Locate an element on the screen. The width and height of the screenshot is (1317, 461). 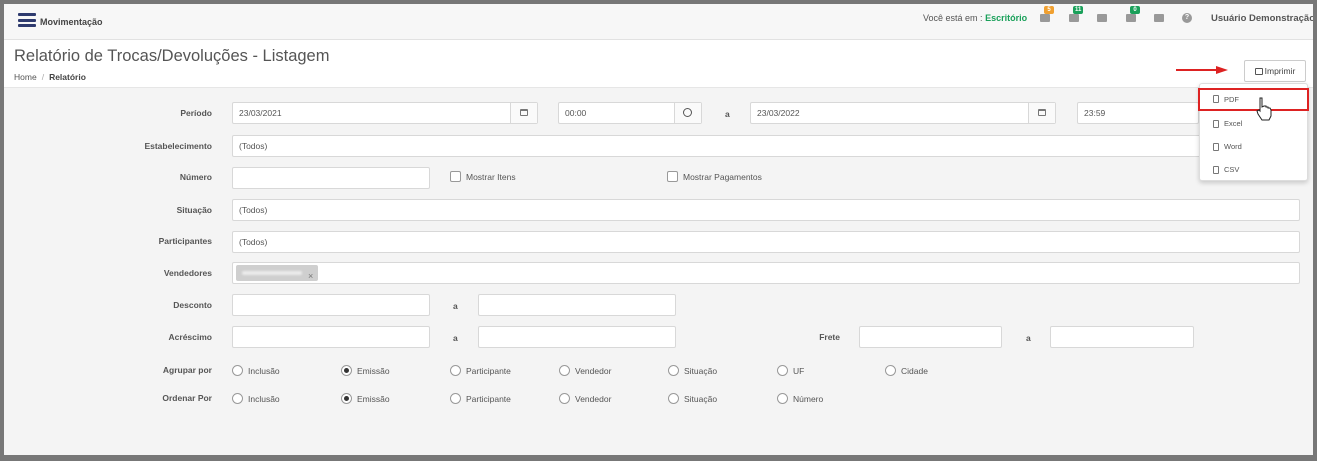
acrescimo-to-input is located at coordinates (577, 337).